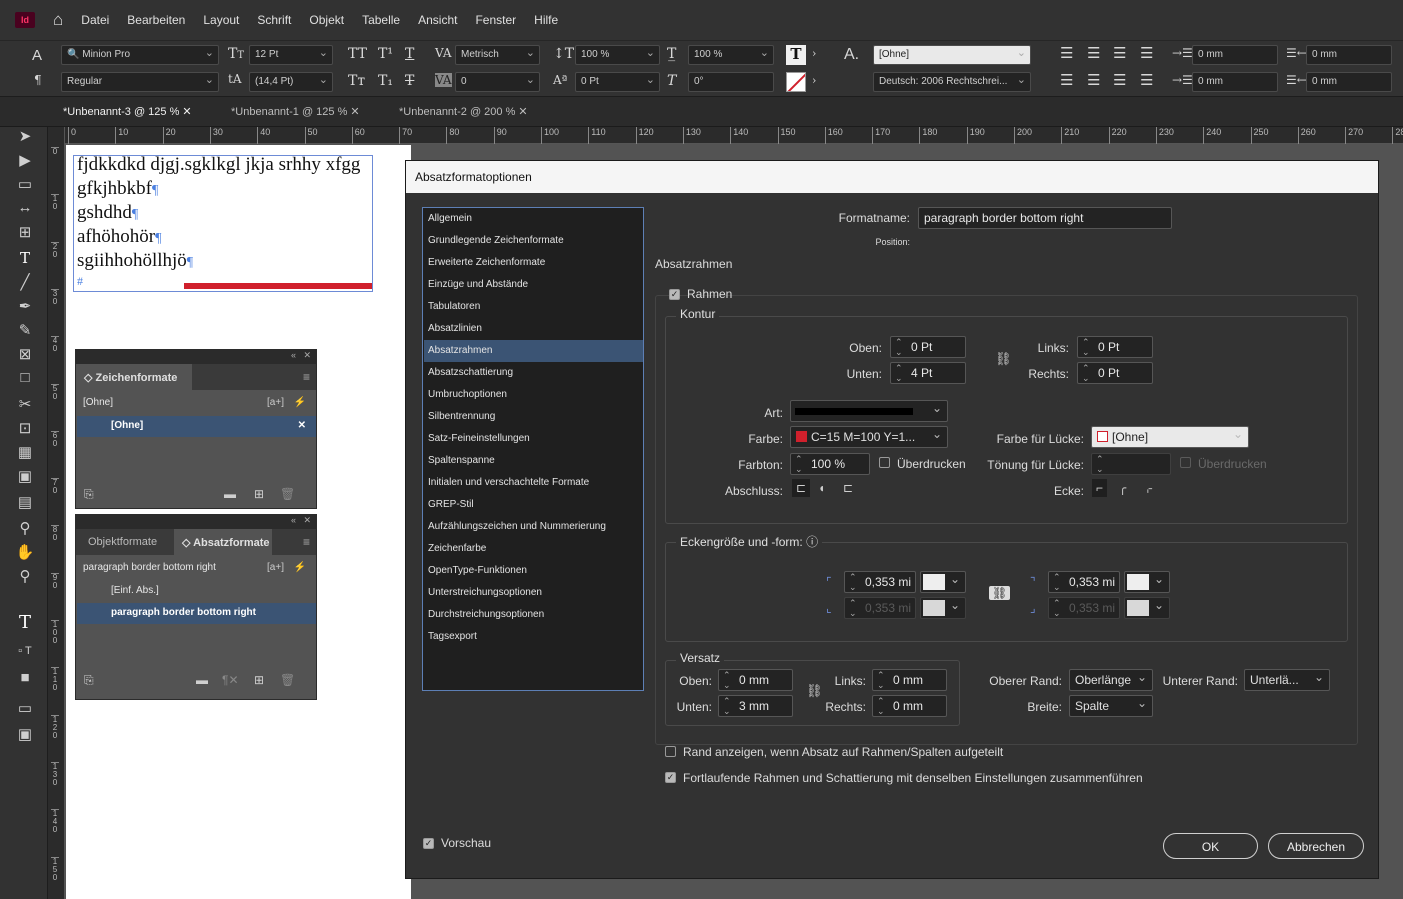  I want to click on line-tool-icon: ╱, so click(25, 283).